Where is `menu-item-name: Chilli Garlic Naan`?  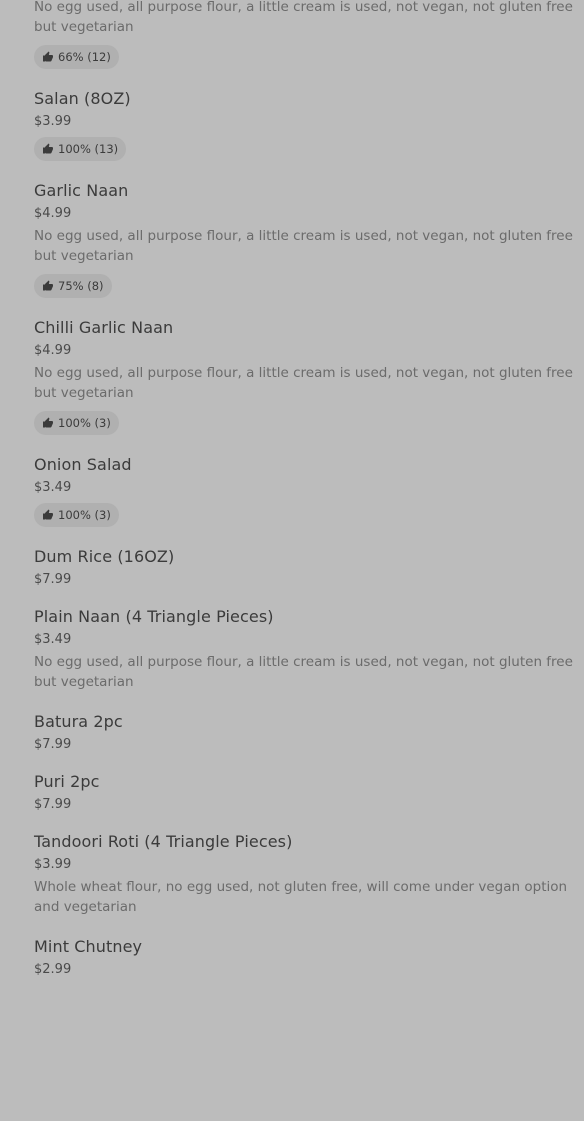
menu-item-name: Chilli Garlic Naan is located at coordinates (104, 327).